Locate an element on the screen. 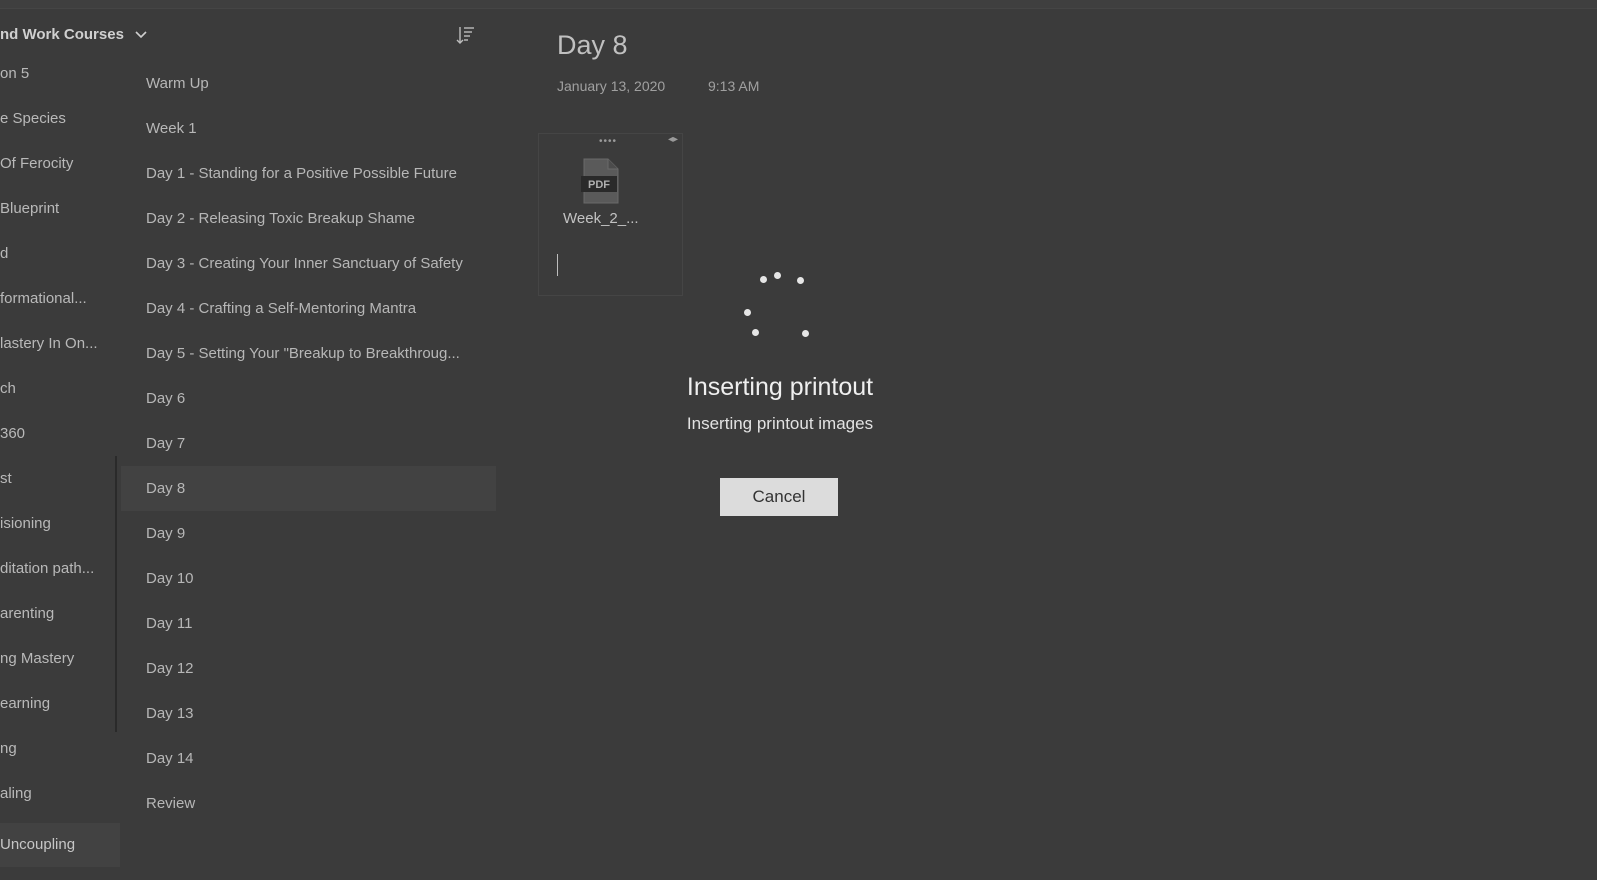 The image size is (1597, 880). section-item: on 5 is located at coordinates (60, 80).